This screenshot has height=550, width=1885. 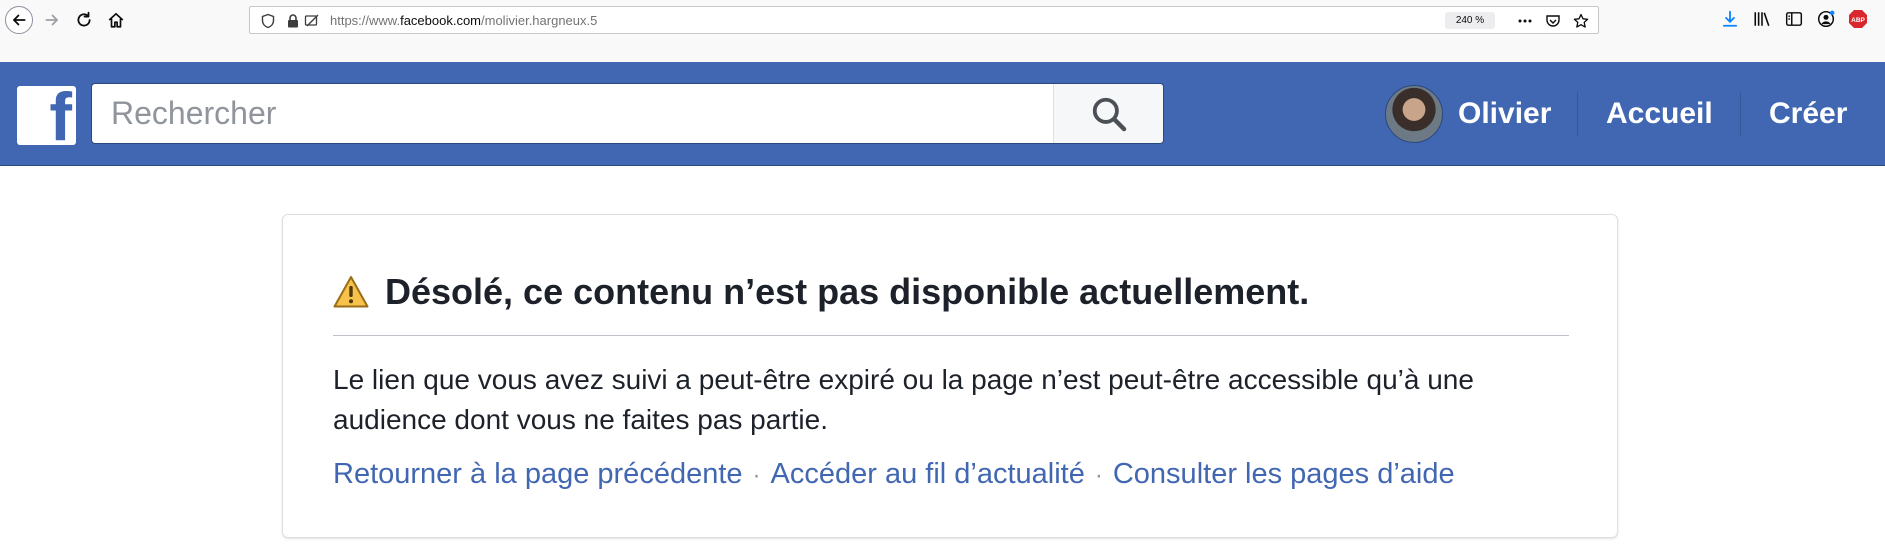 I want to click on nav-home-link: Accueil, so click(x=1659, y=114).